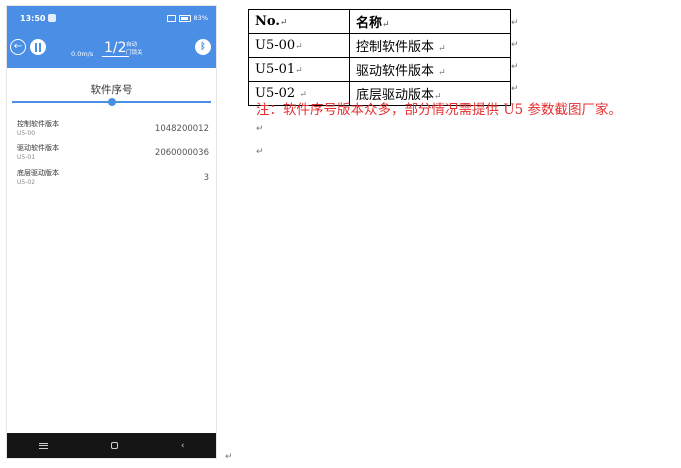 The image size is (681, 468). What do you see at coordinates (113, 156) in the screenshot?
I see `list-item: 驱动软件版本 U5-01 2060000036` at bounding box center [113, 156].